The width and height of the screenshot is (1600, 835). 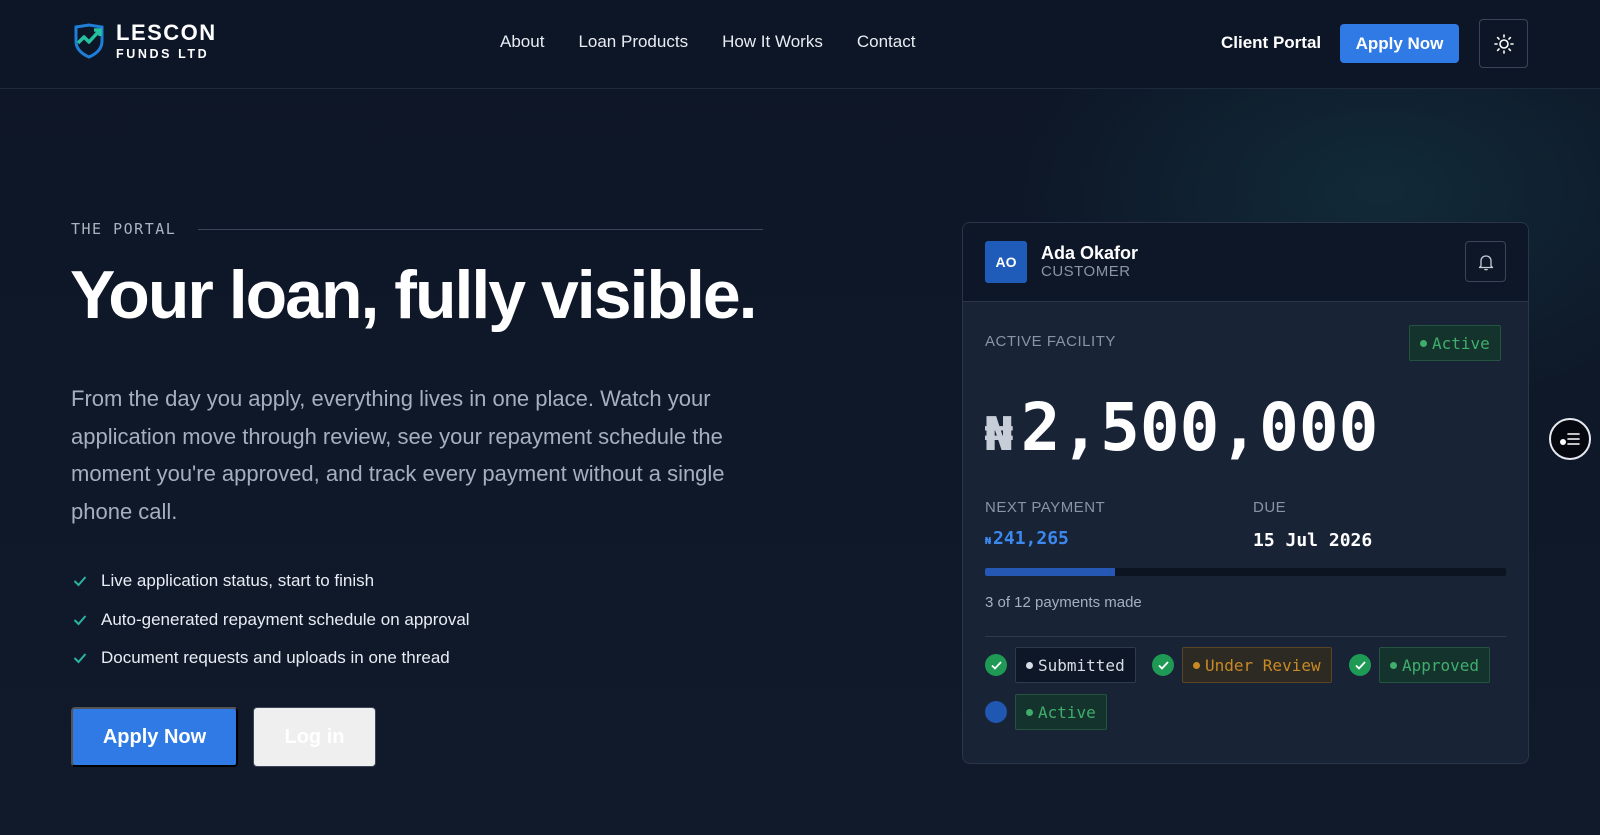 I want to click on next-payment-amount: 241,265, so click(x=1031, y=538).